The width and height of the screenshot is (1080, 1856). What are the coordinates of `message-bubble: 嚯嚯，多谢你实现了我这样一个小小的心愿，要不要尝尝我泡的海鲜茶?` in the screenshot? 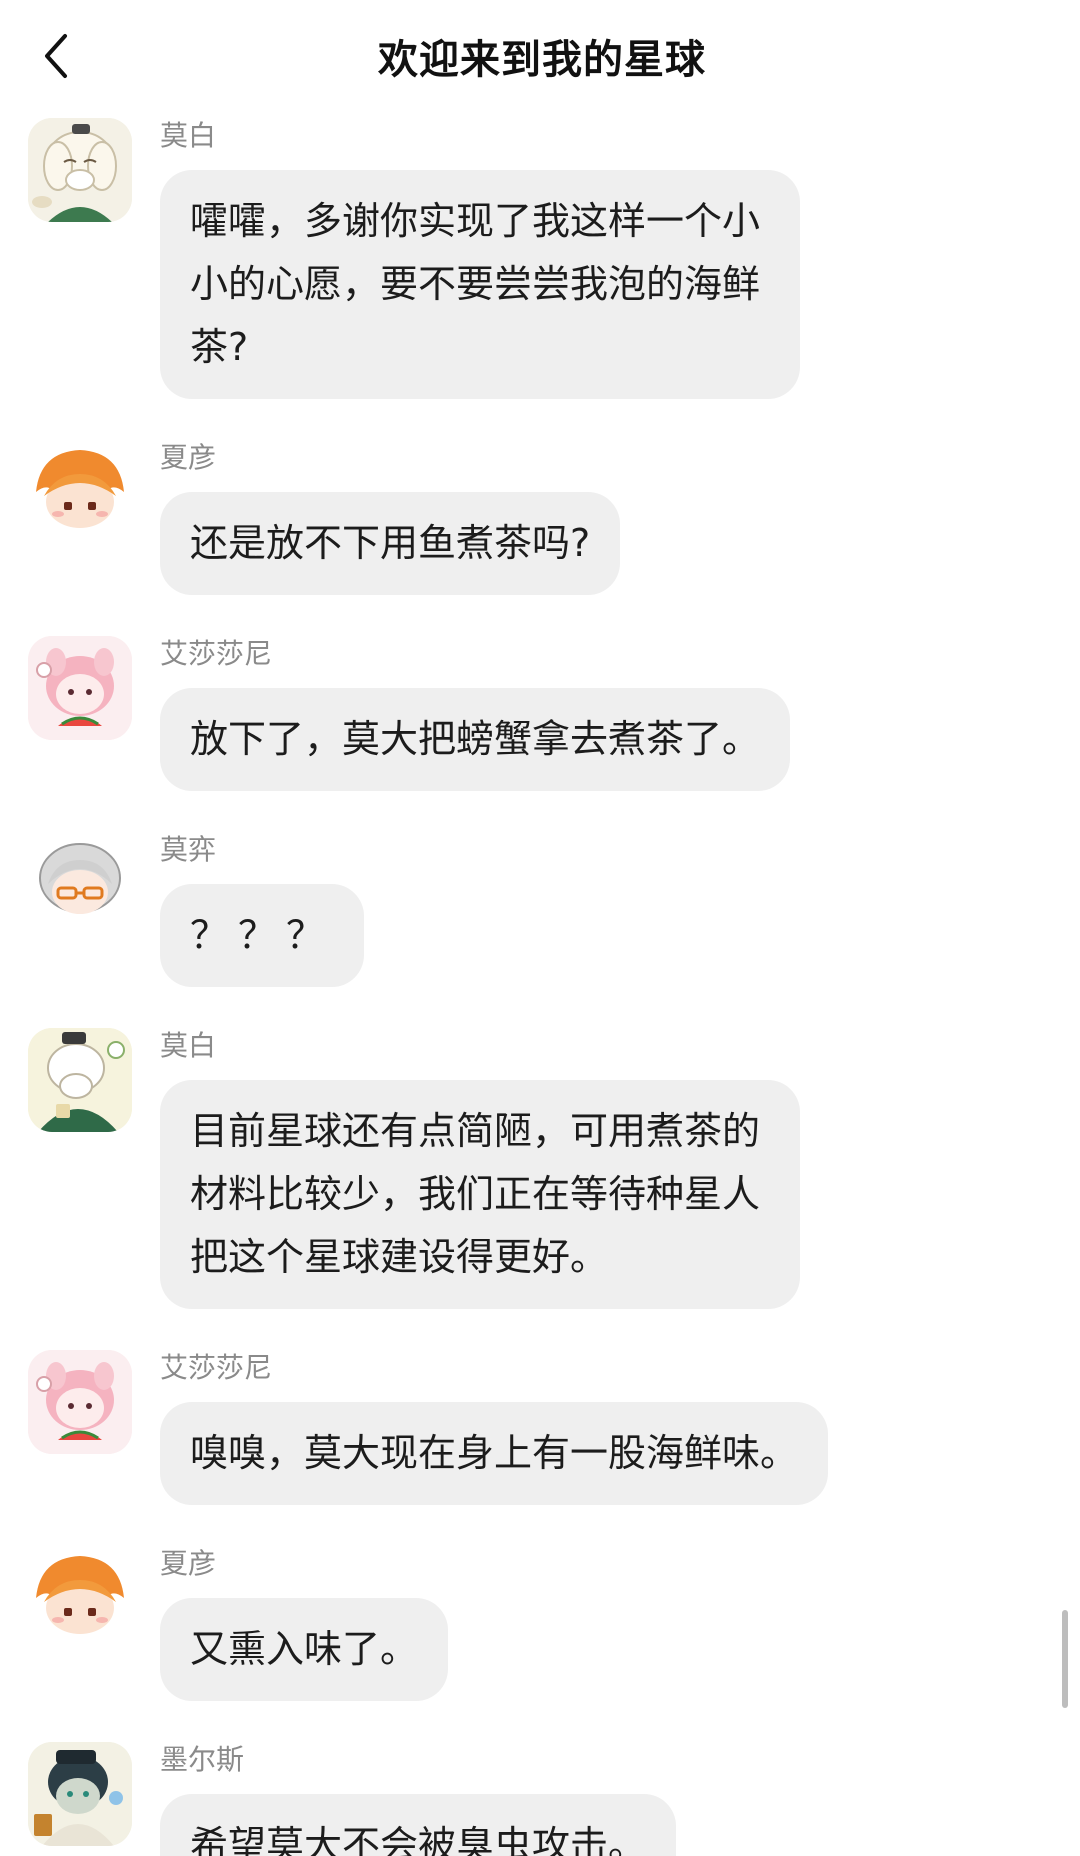 It's located at (480, 284).